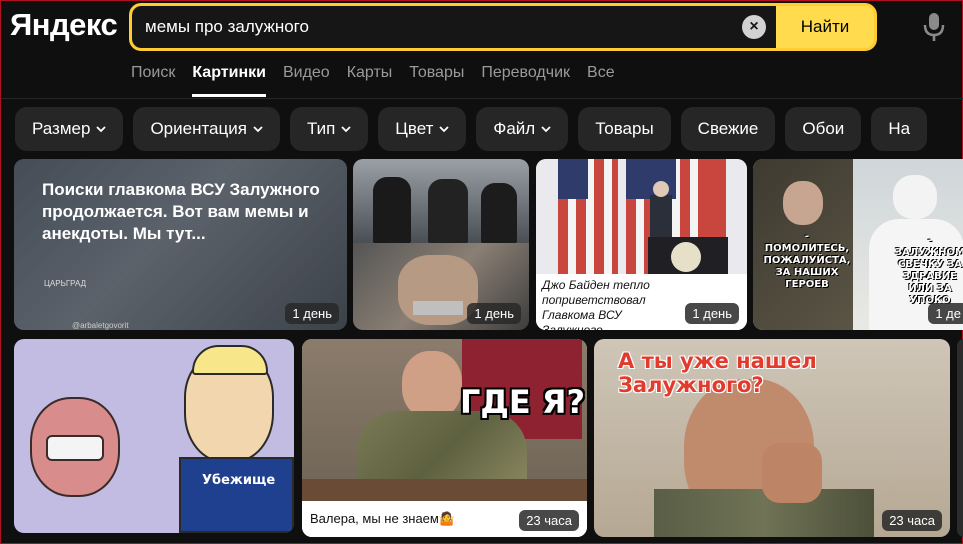 This screenshot has width=963, height=544. I want to click on image-result: ГДЕ Я? Валера, мы не знаем🤷 23 часа, so click(444, 438).